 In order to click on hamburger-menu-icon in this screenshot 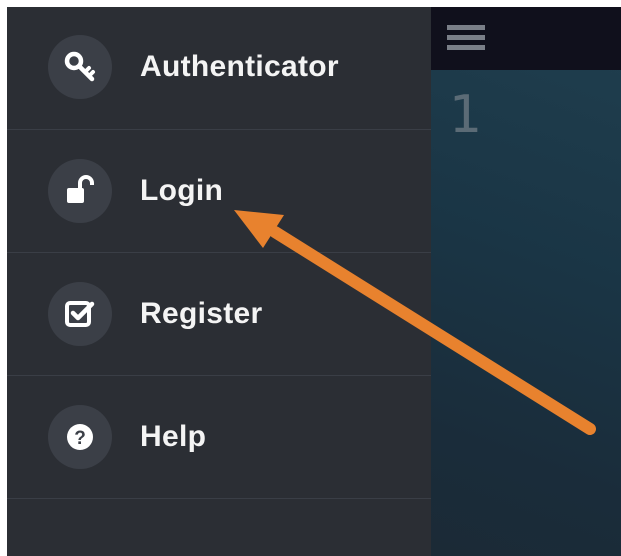, I will do `click(466, 38)`.